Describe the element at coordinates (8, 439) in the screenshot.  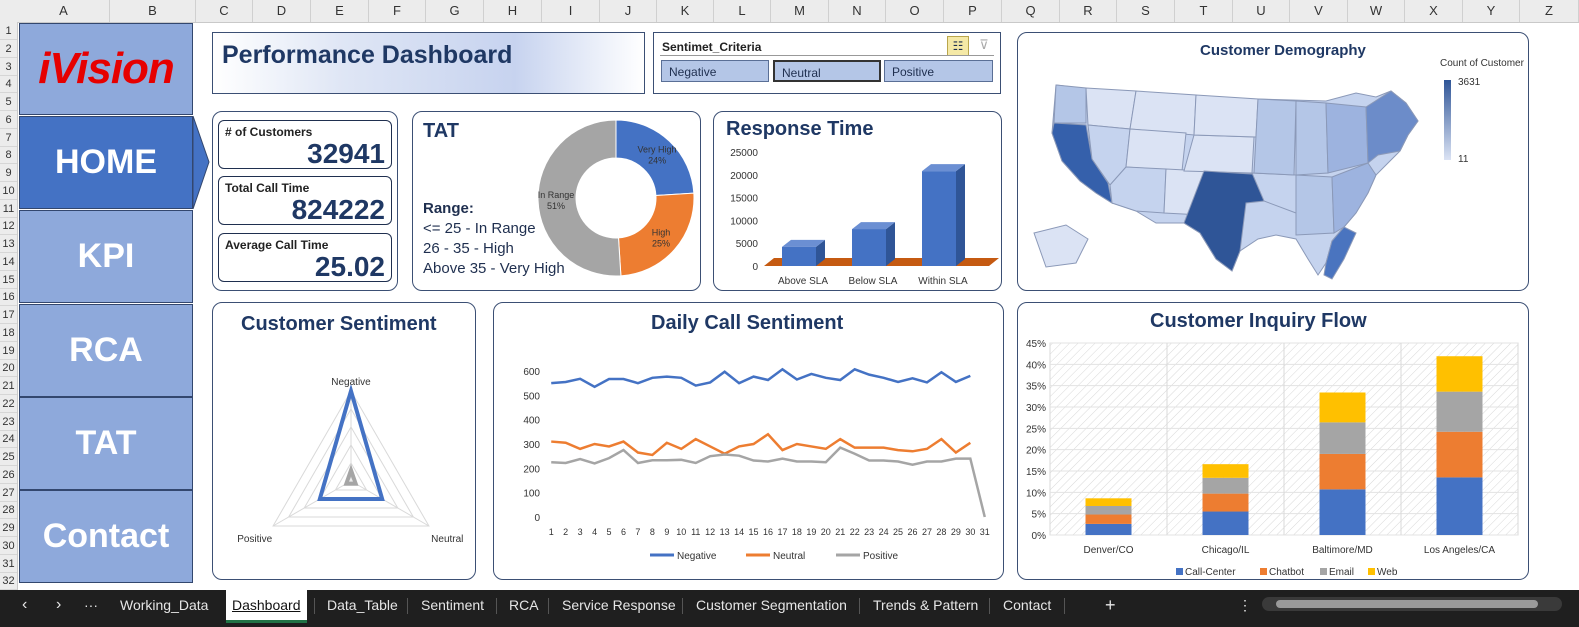
I see `row-header-24: 24` at that location.